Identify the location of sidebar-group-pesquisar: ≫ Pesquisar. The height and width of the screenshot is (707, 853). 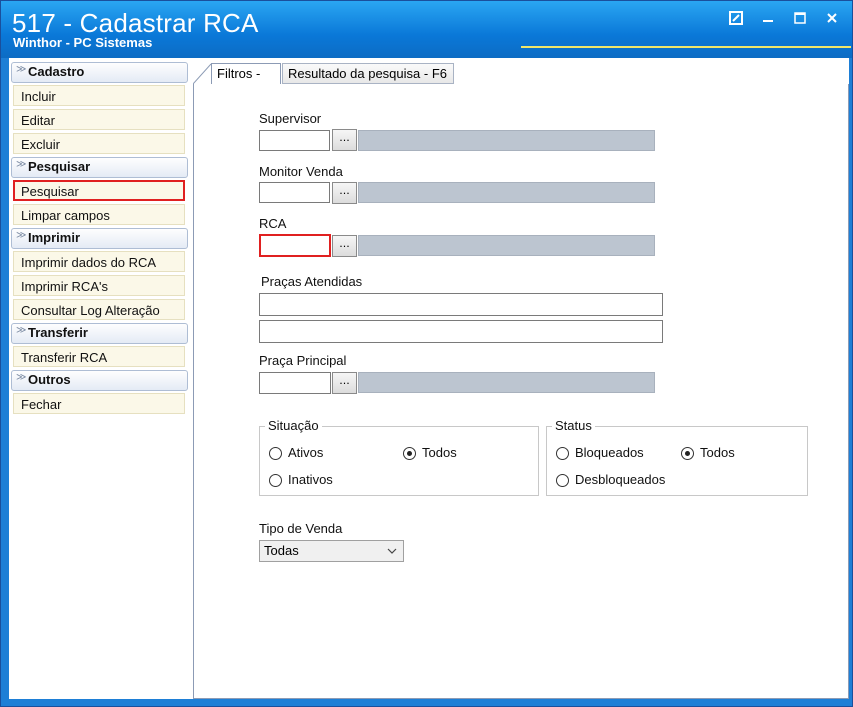
(99, 167).